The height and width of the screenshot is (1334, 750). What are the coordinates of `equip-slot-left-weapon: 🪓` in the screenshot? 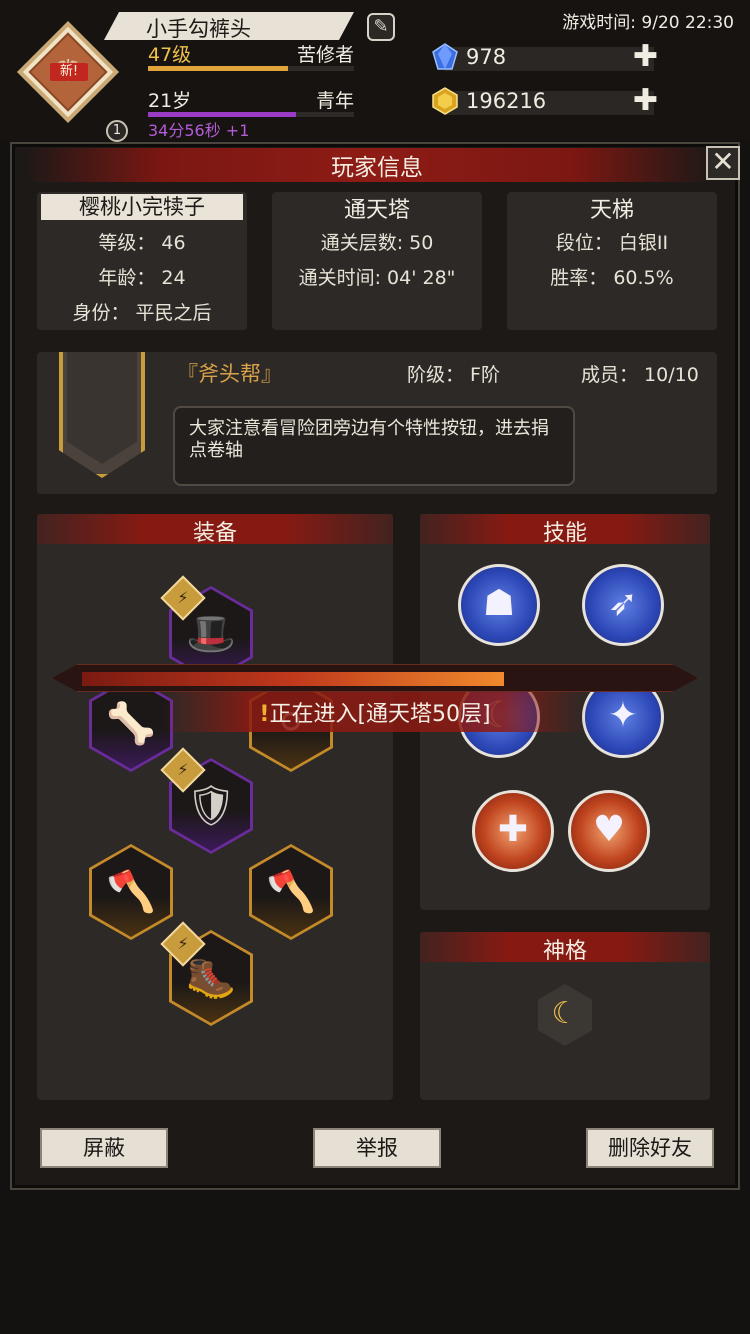 It's located at (131, 892).